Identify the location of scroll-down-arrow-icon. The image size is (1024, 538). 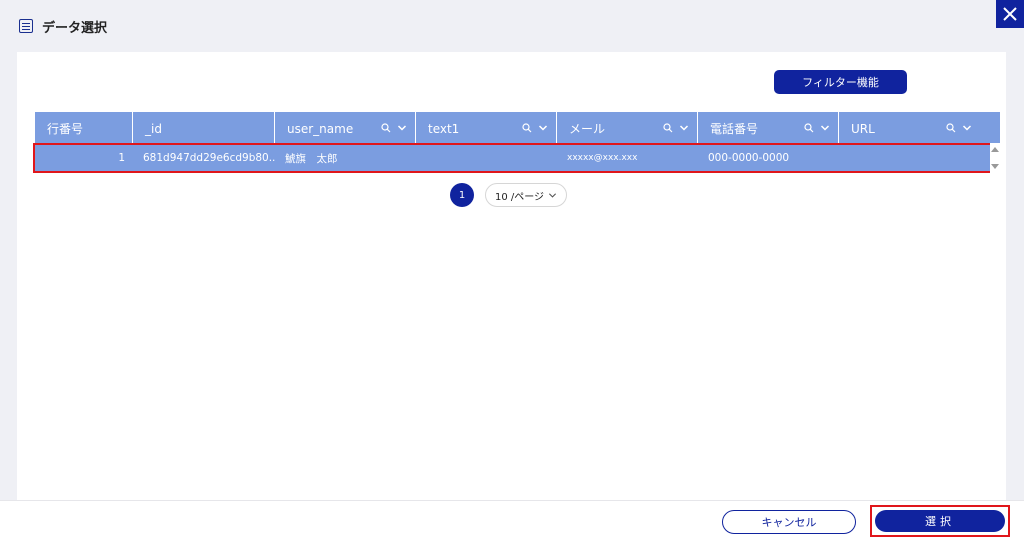
(995, 166).